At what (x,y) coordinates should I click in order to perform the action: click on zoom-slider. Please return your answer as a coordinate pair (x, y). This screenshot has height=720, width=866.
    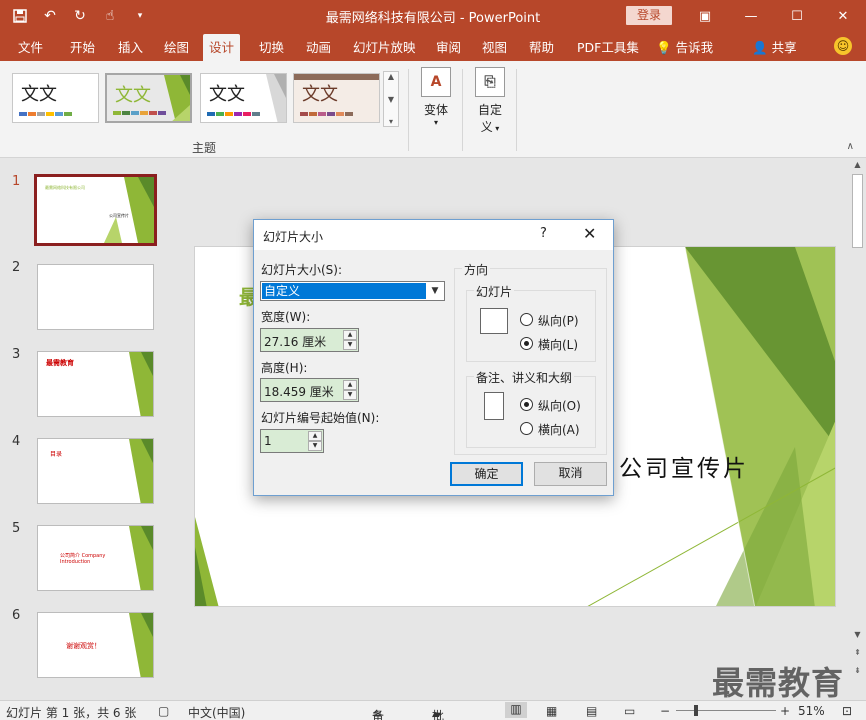
    Looking at the image, I should click on (726, 710).